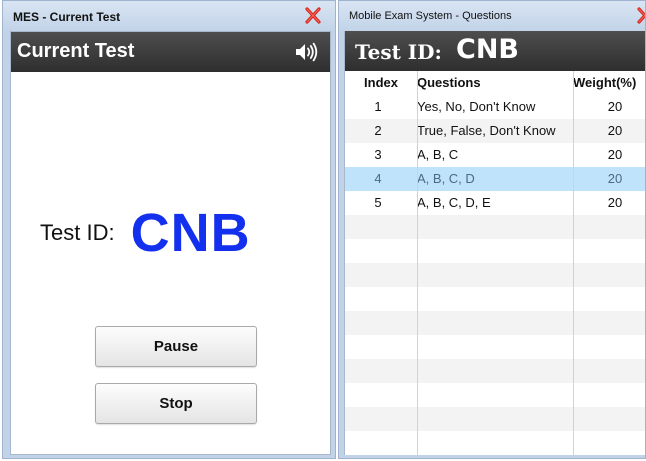 Image resolution: width=646 pixels, height=461 pixels. Describe the element at coordinates (495, 179) in the screenshot. I see `table-row: 4 A, B, C, D 20` at that location.